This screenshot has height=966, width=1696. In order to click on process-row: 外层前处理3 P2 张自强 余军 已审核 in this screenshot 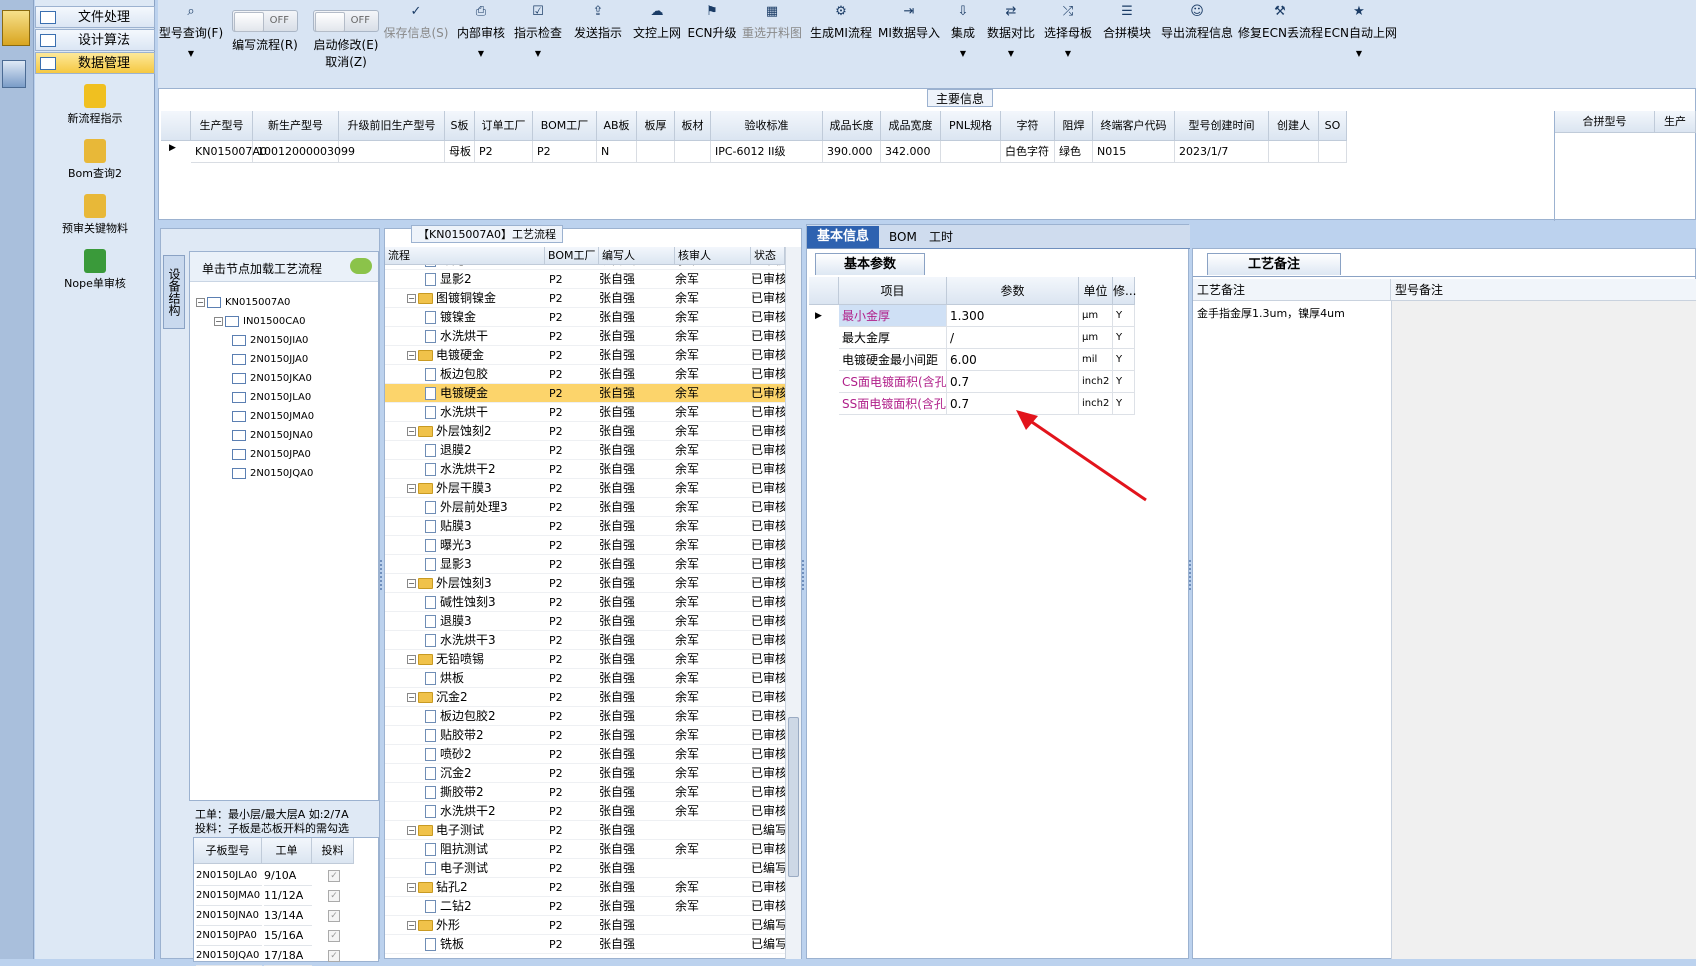, I will do `click(585, 507)`.